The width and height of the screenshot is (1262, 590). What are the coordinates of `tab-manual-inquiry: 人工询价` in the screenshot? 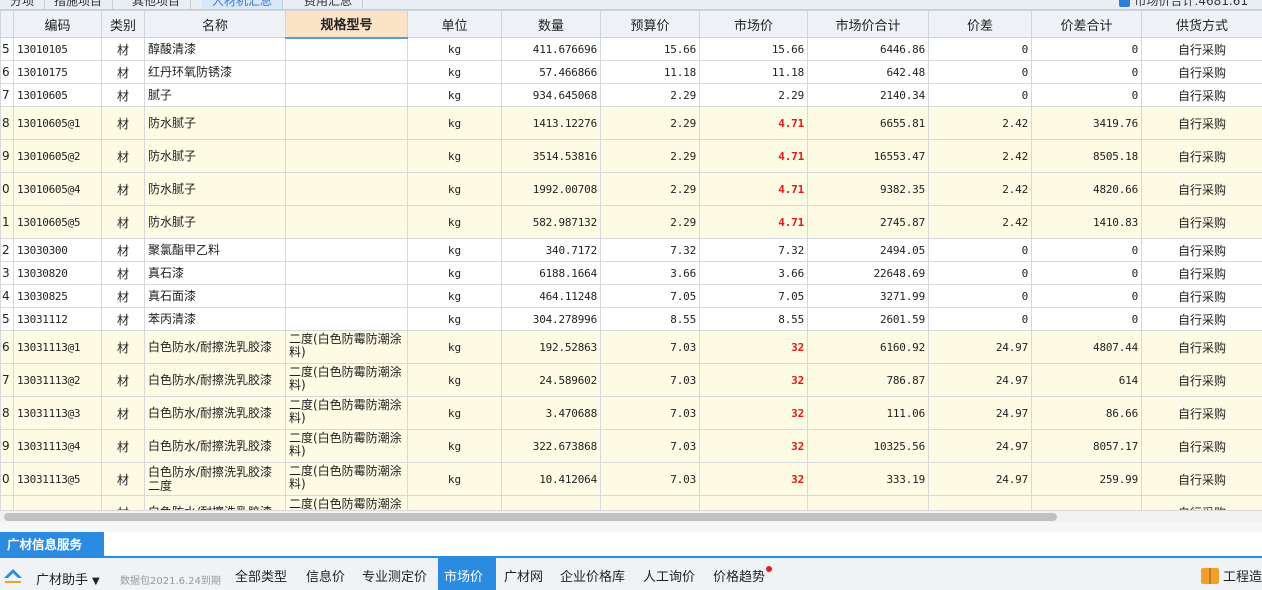 It's located at (669, 574).